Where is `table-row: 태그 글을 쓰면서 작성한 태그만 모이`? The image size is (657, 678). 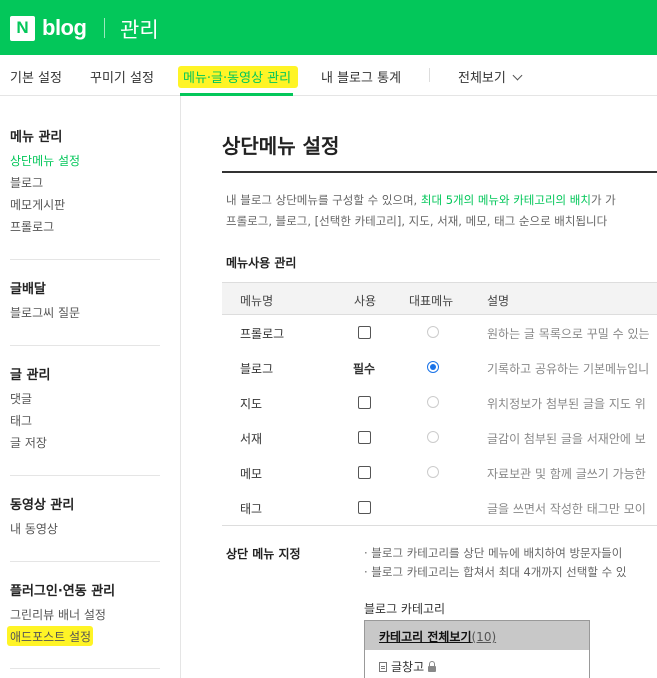
table-row: 태그 글을 쓰면서 작성한 태그만 모이 is located at coordinates (439, 507).